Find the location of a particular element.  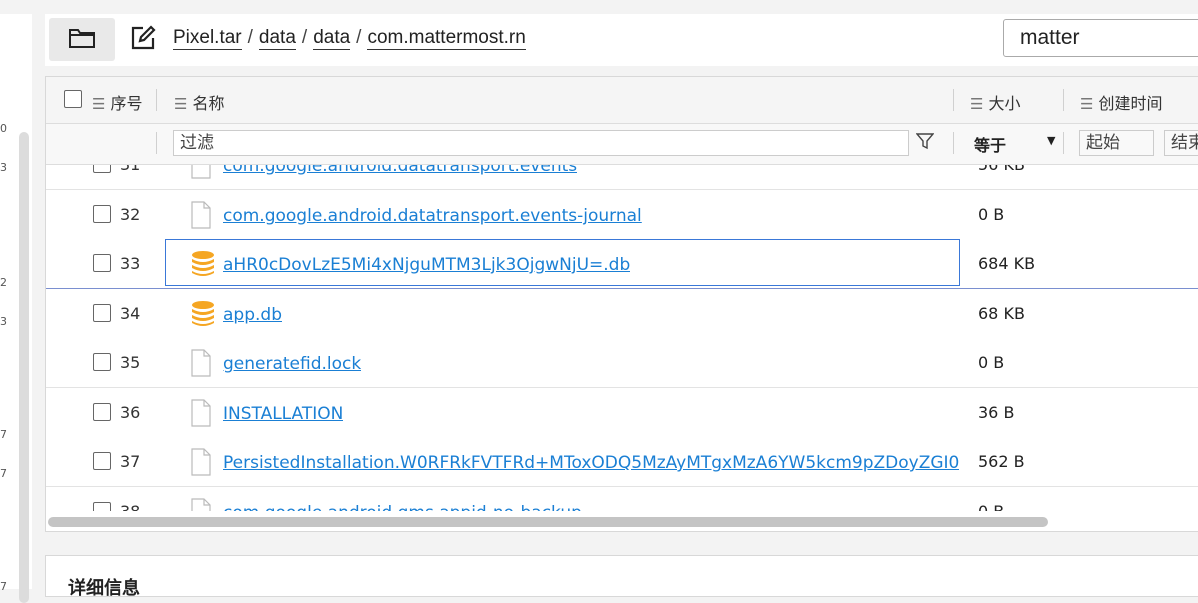

select-all-checkbox is located at coordinates (73, 99).